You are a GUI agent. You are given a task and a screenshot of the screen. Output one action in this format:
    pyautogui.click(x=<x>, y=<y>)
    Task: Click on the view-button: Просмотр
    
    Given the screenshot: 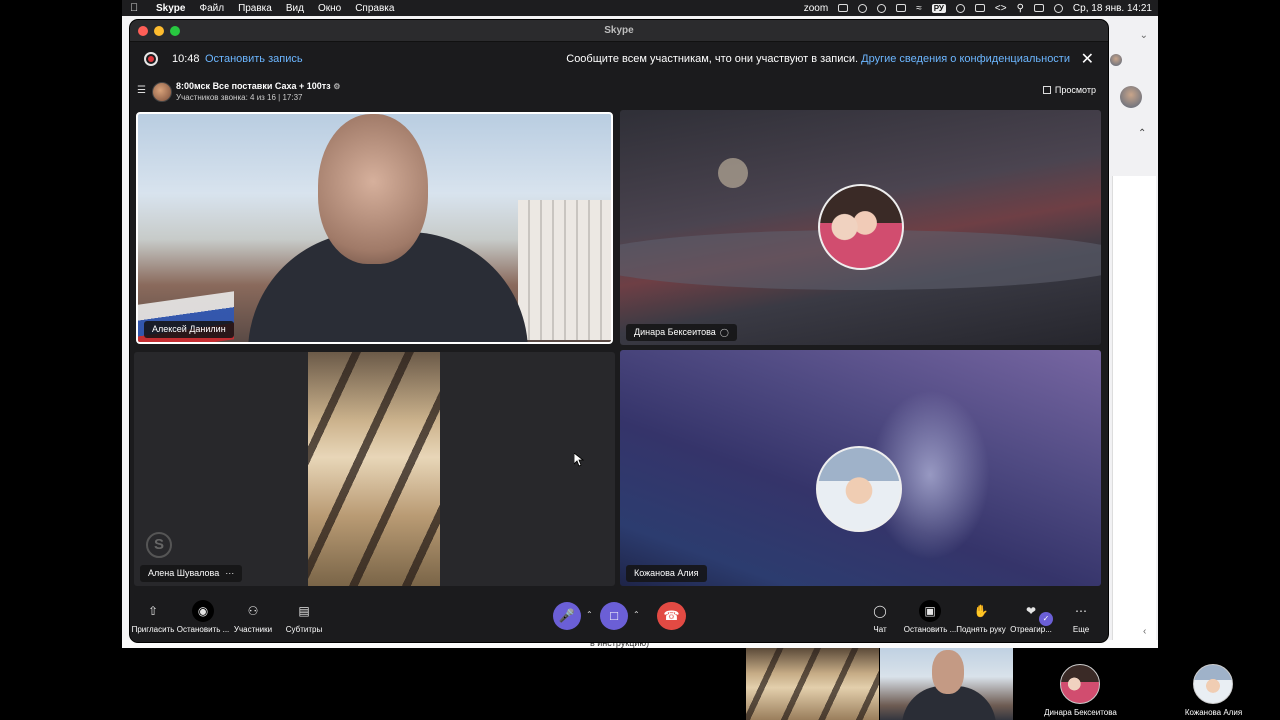 What is the action you would take?
    pyautogui.click(x=1069, y=90)
    